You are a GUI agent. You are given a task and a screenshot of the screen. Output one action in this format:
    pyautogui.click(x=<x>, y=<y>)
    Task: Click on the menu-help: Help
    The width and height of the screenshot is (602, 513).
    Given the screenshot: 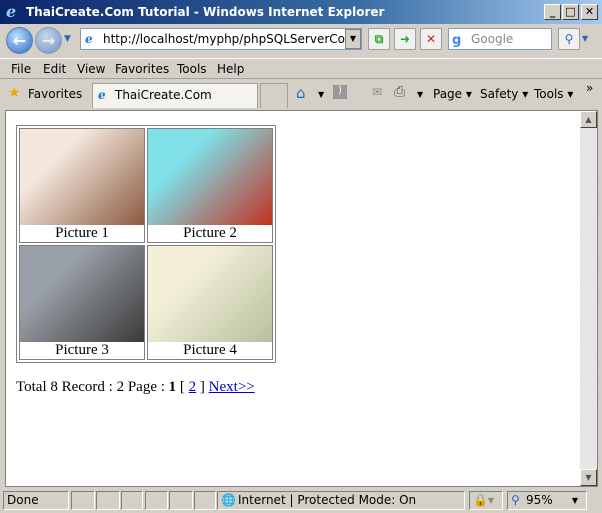 What is the action you would take?
    pyautogui.click(x=230, y=69)
    